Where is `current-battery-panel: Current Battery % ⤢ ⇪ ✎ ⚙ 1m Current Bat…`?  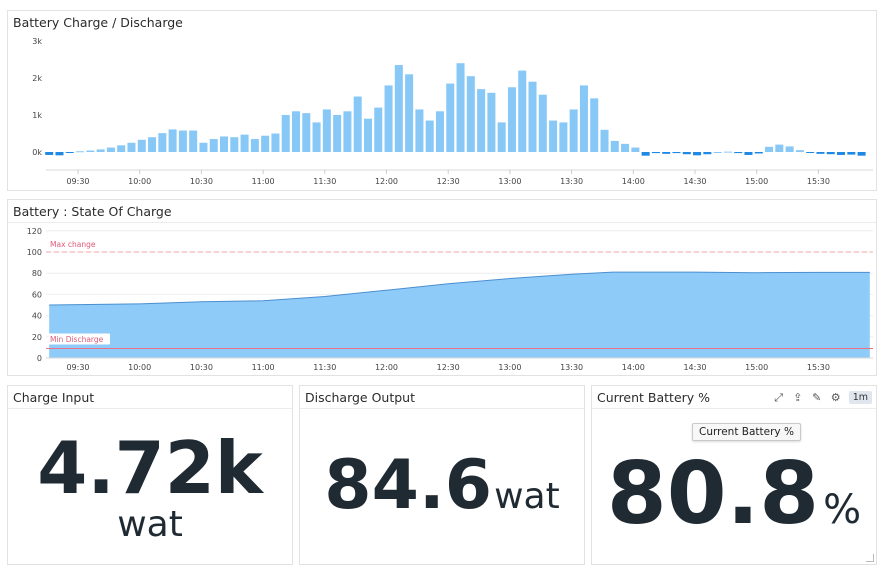
current-battery-panel: Current Battery % ⤢ ⇪ ✎ ⚙ 1m Current Bat… is located at coordinates (734, 475).